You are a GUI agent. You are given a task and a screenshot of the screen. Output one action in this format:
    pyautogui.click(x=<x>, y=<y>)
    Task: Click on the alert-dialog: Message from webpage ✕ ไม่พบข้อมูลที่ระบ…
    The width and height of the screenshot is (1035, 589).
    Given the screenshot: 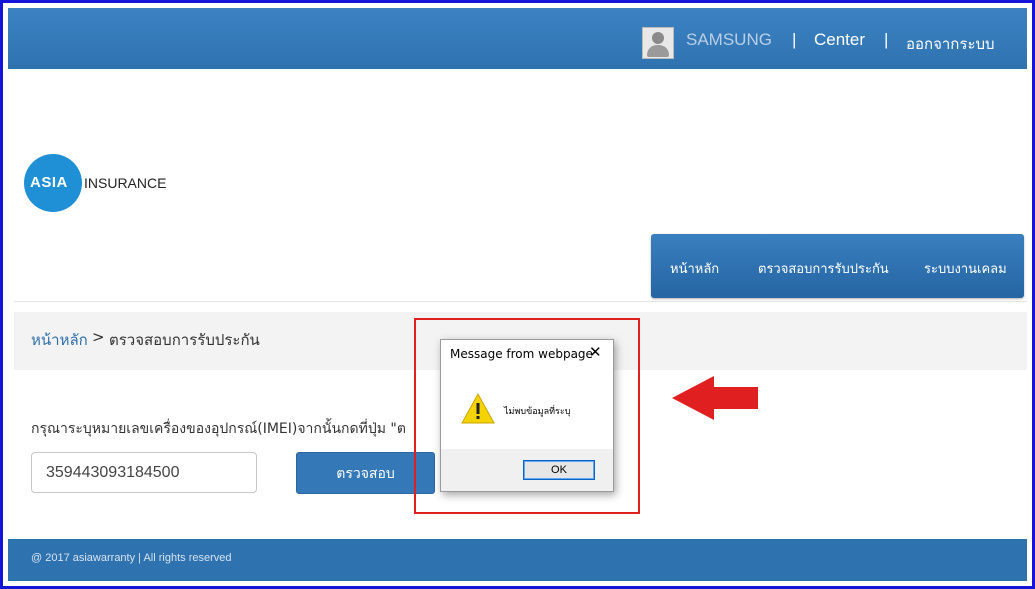 What is the action you would take?
    pyautogui.click(x=527, y=415)
    